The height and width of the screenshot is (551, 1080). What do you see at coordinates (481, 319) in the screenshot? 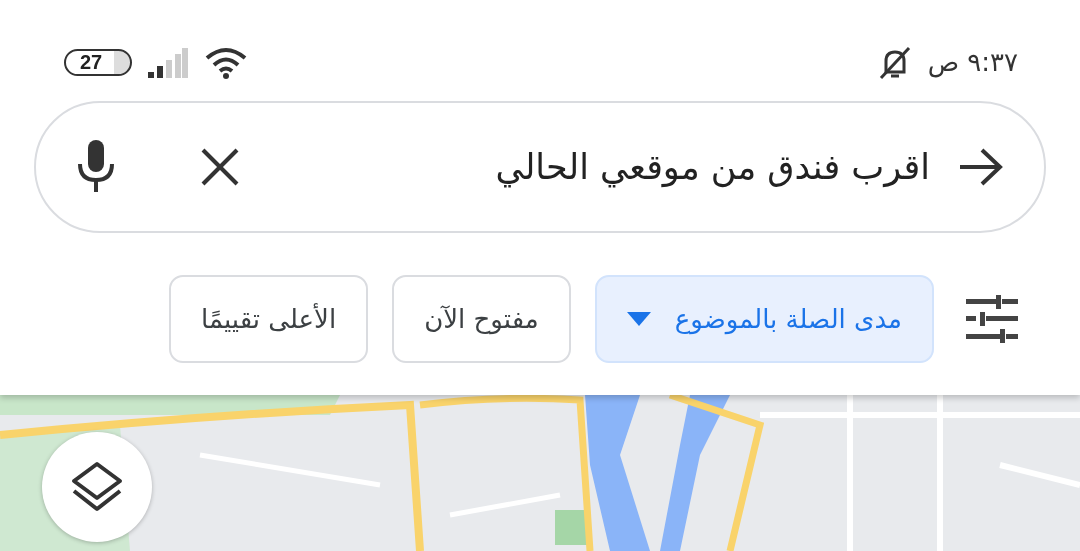
I see `filter-chip: مفتوح الآن` at bounding box center [481, 319].